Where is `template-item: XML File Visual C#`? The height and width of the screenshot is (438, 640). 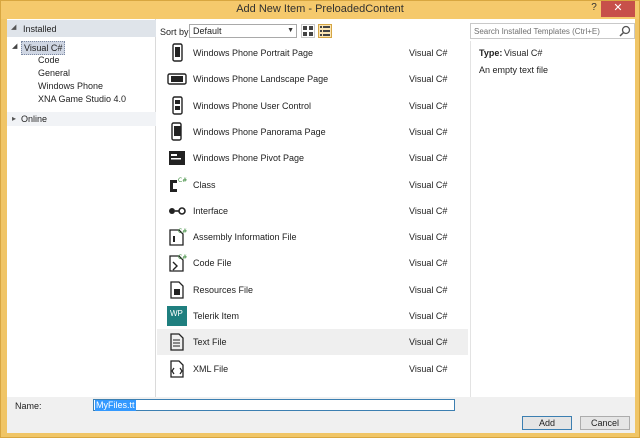
template-item: XML File Visual C# is located at coordinates (312, 369).